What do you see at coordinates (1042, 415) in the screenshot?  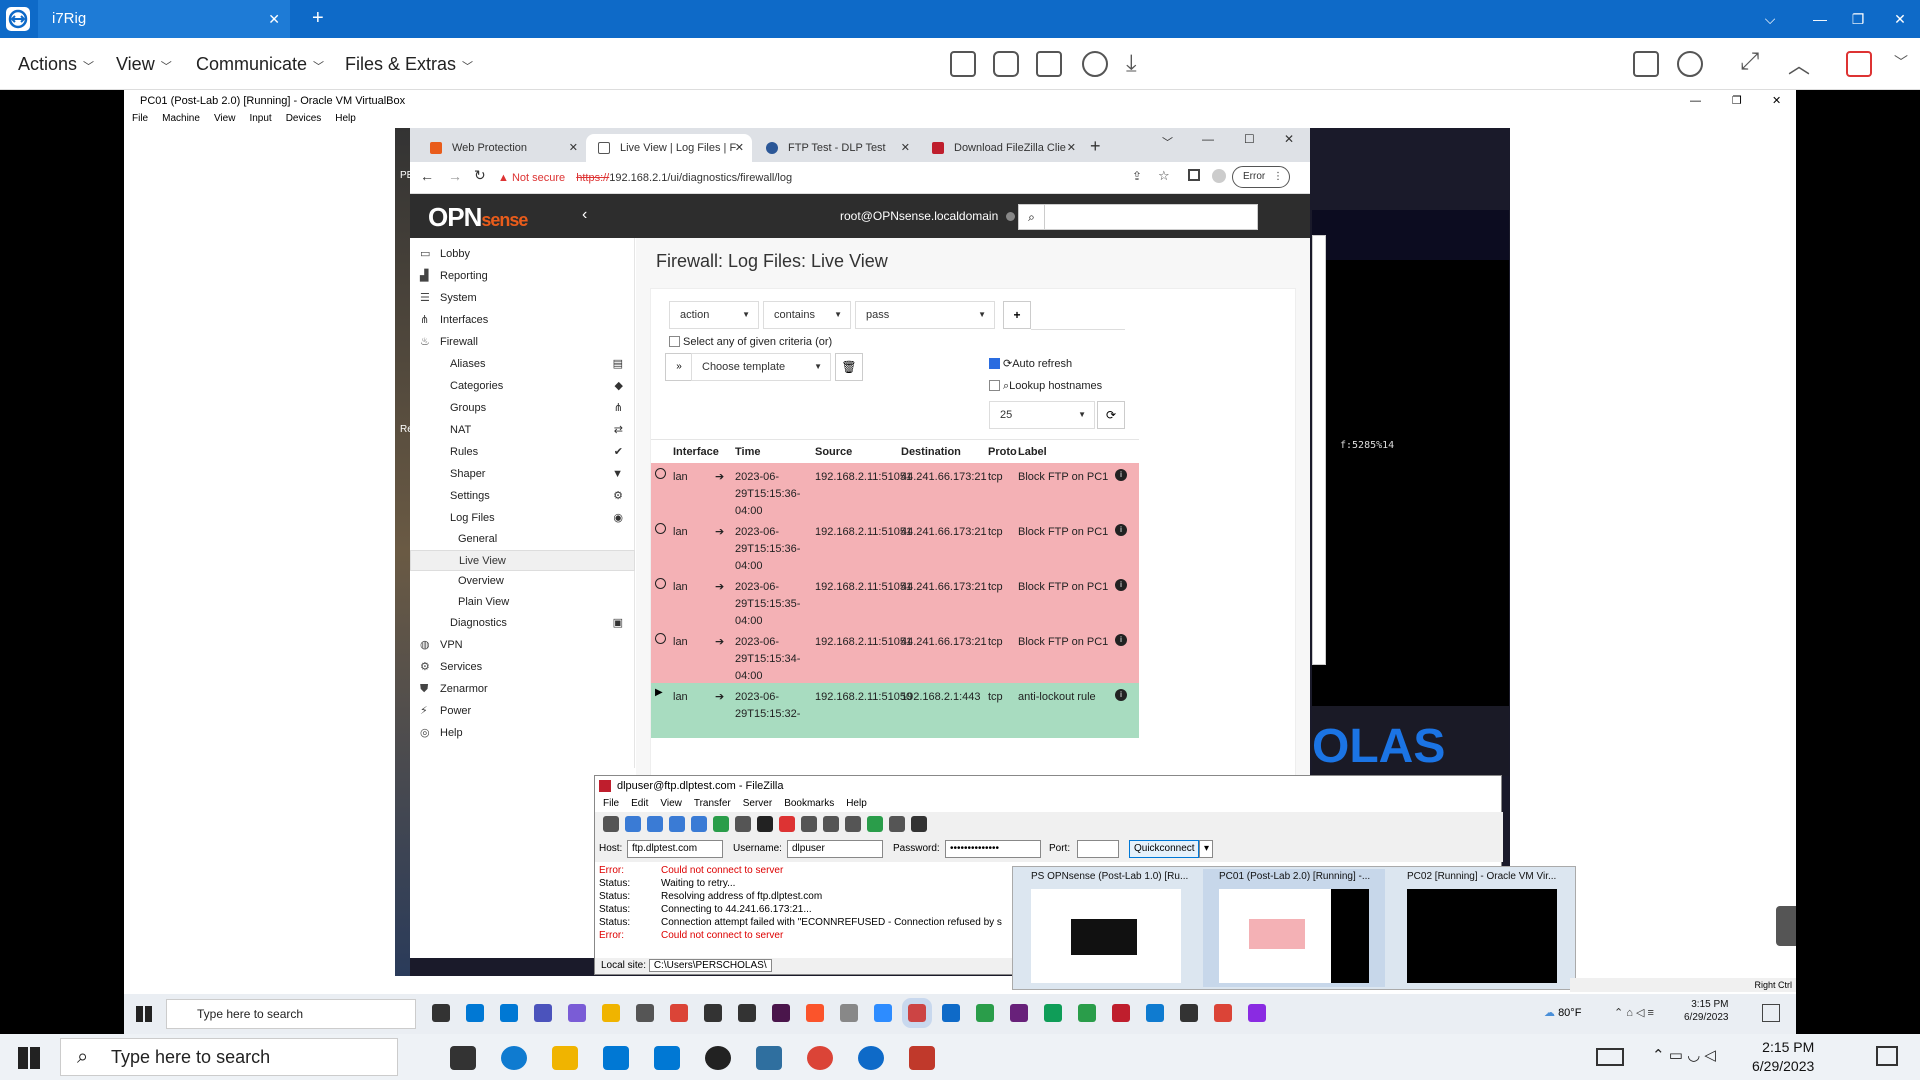 I see `limit-select: 25 ▼` at bounding box center [1042, 415].